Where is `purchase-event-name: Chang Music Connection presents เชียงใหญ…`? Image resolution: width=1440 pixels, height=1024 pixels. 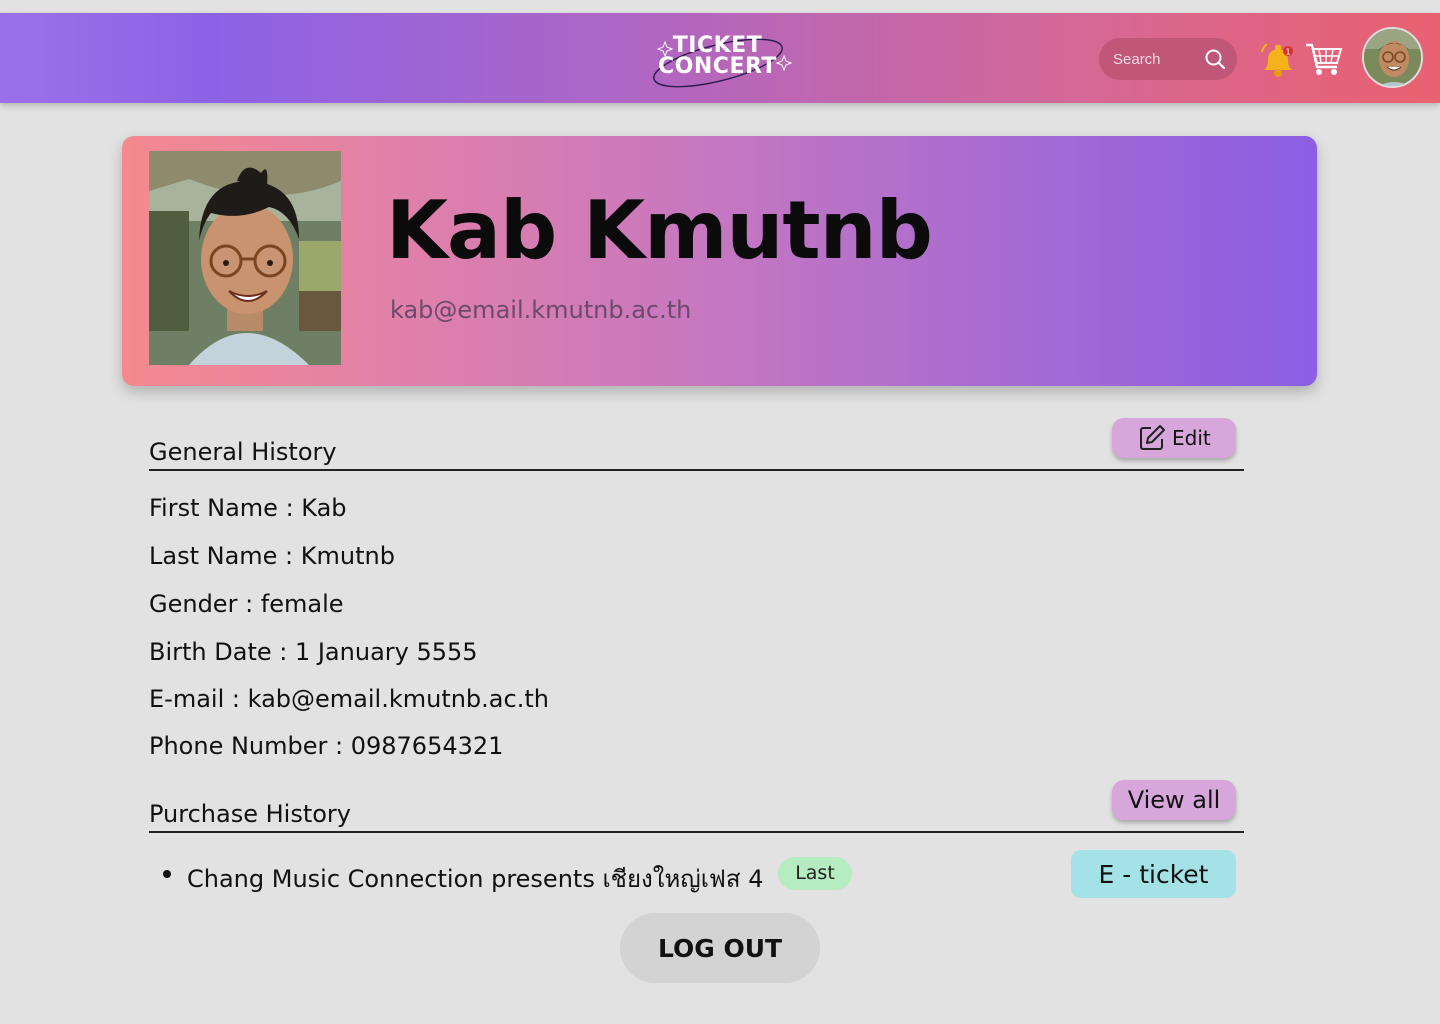
purchase-event-name: Chang Music Connection presents เชียงใหญ… is located at coordinates (475, 879).